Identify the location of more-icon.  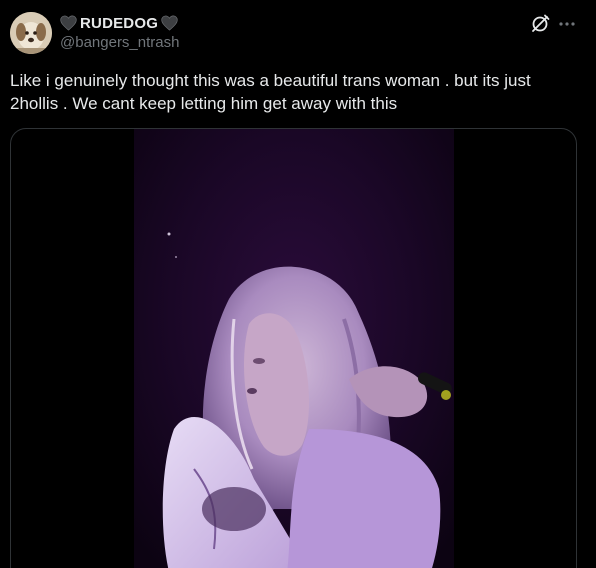
(567, 24).